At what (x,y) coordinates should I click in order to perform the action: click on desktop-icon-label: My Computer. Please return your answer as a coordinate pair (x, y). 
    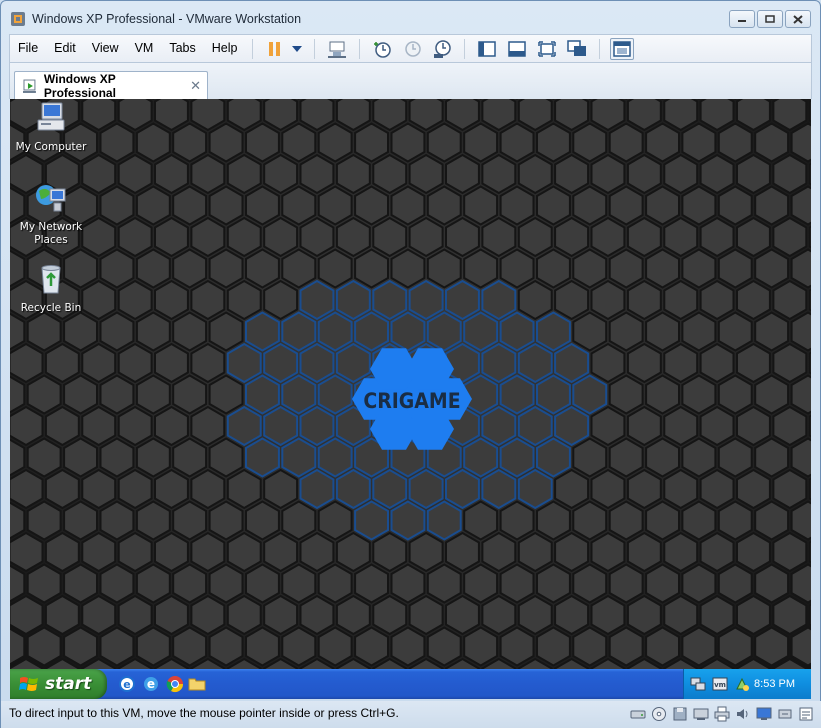
    Looking at the image, I should click on (51, 147).